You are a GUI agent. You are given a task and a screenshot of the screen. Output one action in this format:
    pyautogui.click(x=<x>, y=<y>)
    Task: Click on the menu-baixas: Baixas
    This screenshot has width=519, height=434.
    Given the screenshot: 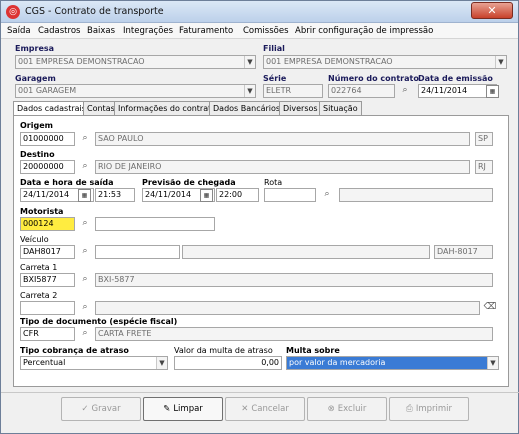 What is the action you would take?
    pyautogui.click(x=101, y=31)
    